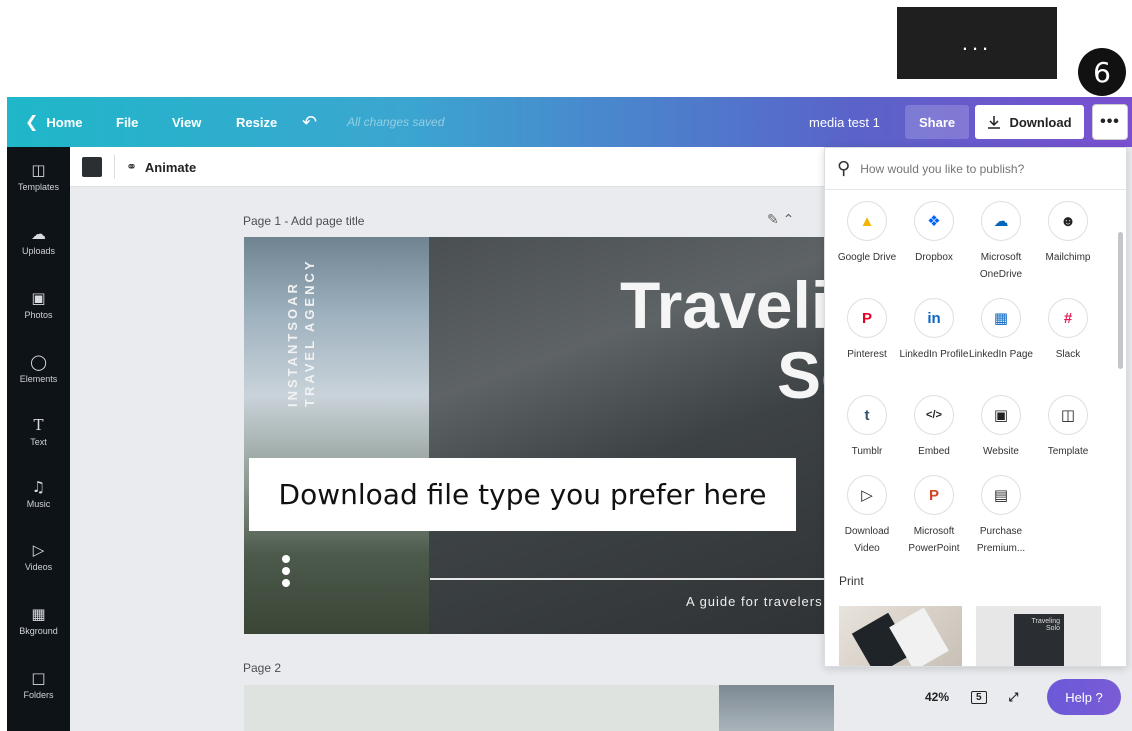 The image size is (1132, 731). What do you see at coordinates (724, 305) in the screenshot?
I see `title-text: Traveli` at bounding box center [724, 305].